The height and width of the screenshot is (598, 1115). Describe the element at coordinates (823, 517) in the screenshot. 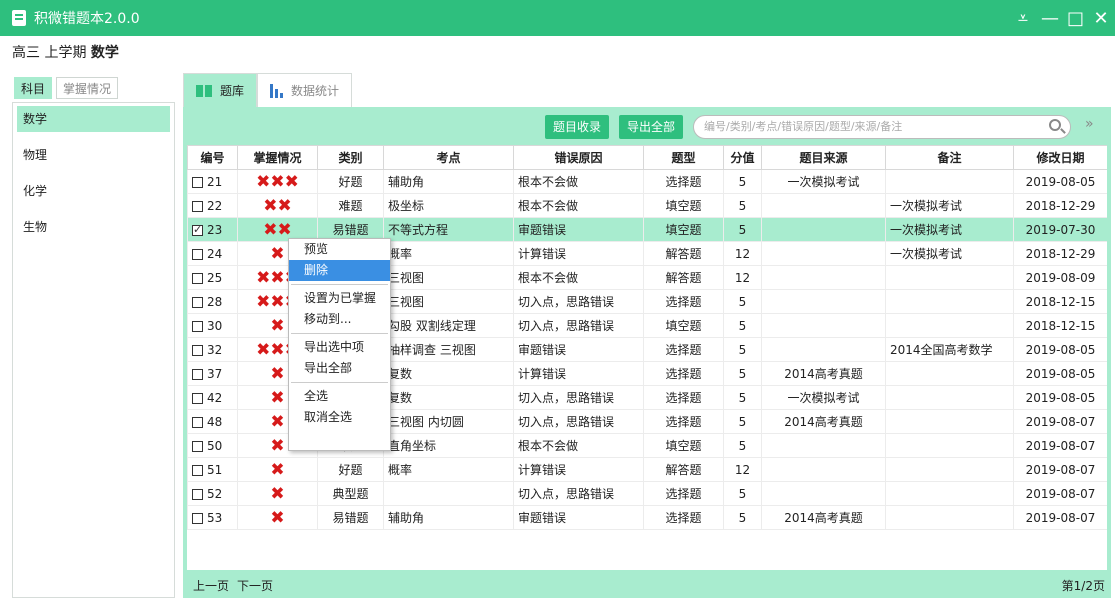

I see `cell-source: 2014高考真题` at that location.